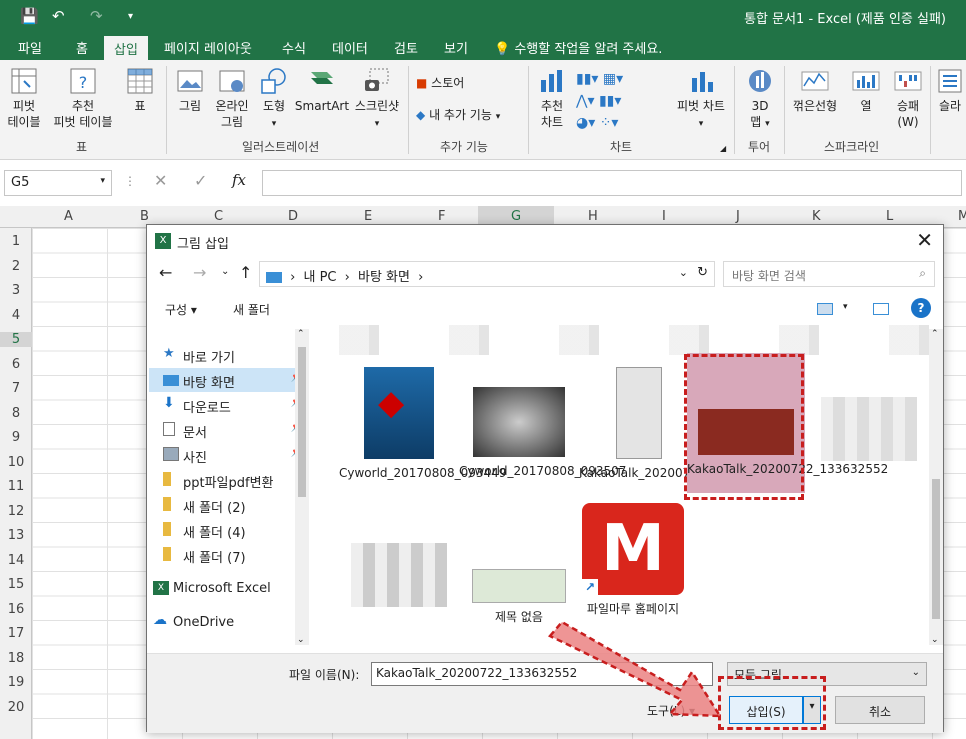 This screenshot has width=966, height=739. I want to click on picture-button: 그림, so click(190, 90).